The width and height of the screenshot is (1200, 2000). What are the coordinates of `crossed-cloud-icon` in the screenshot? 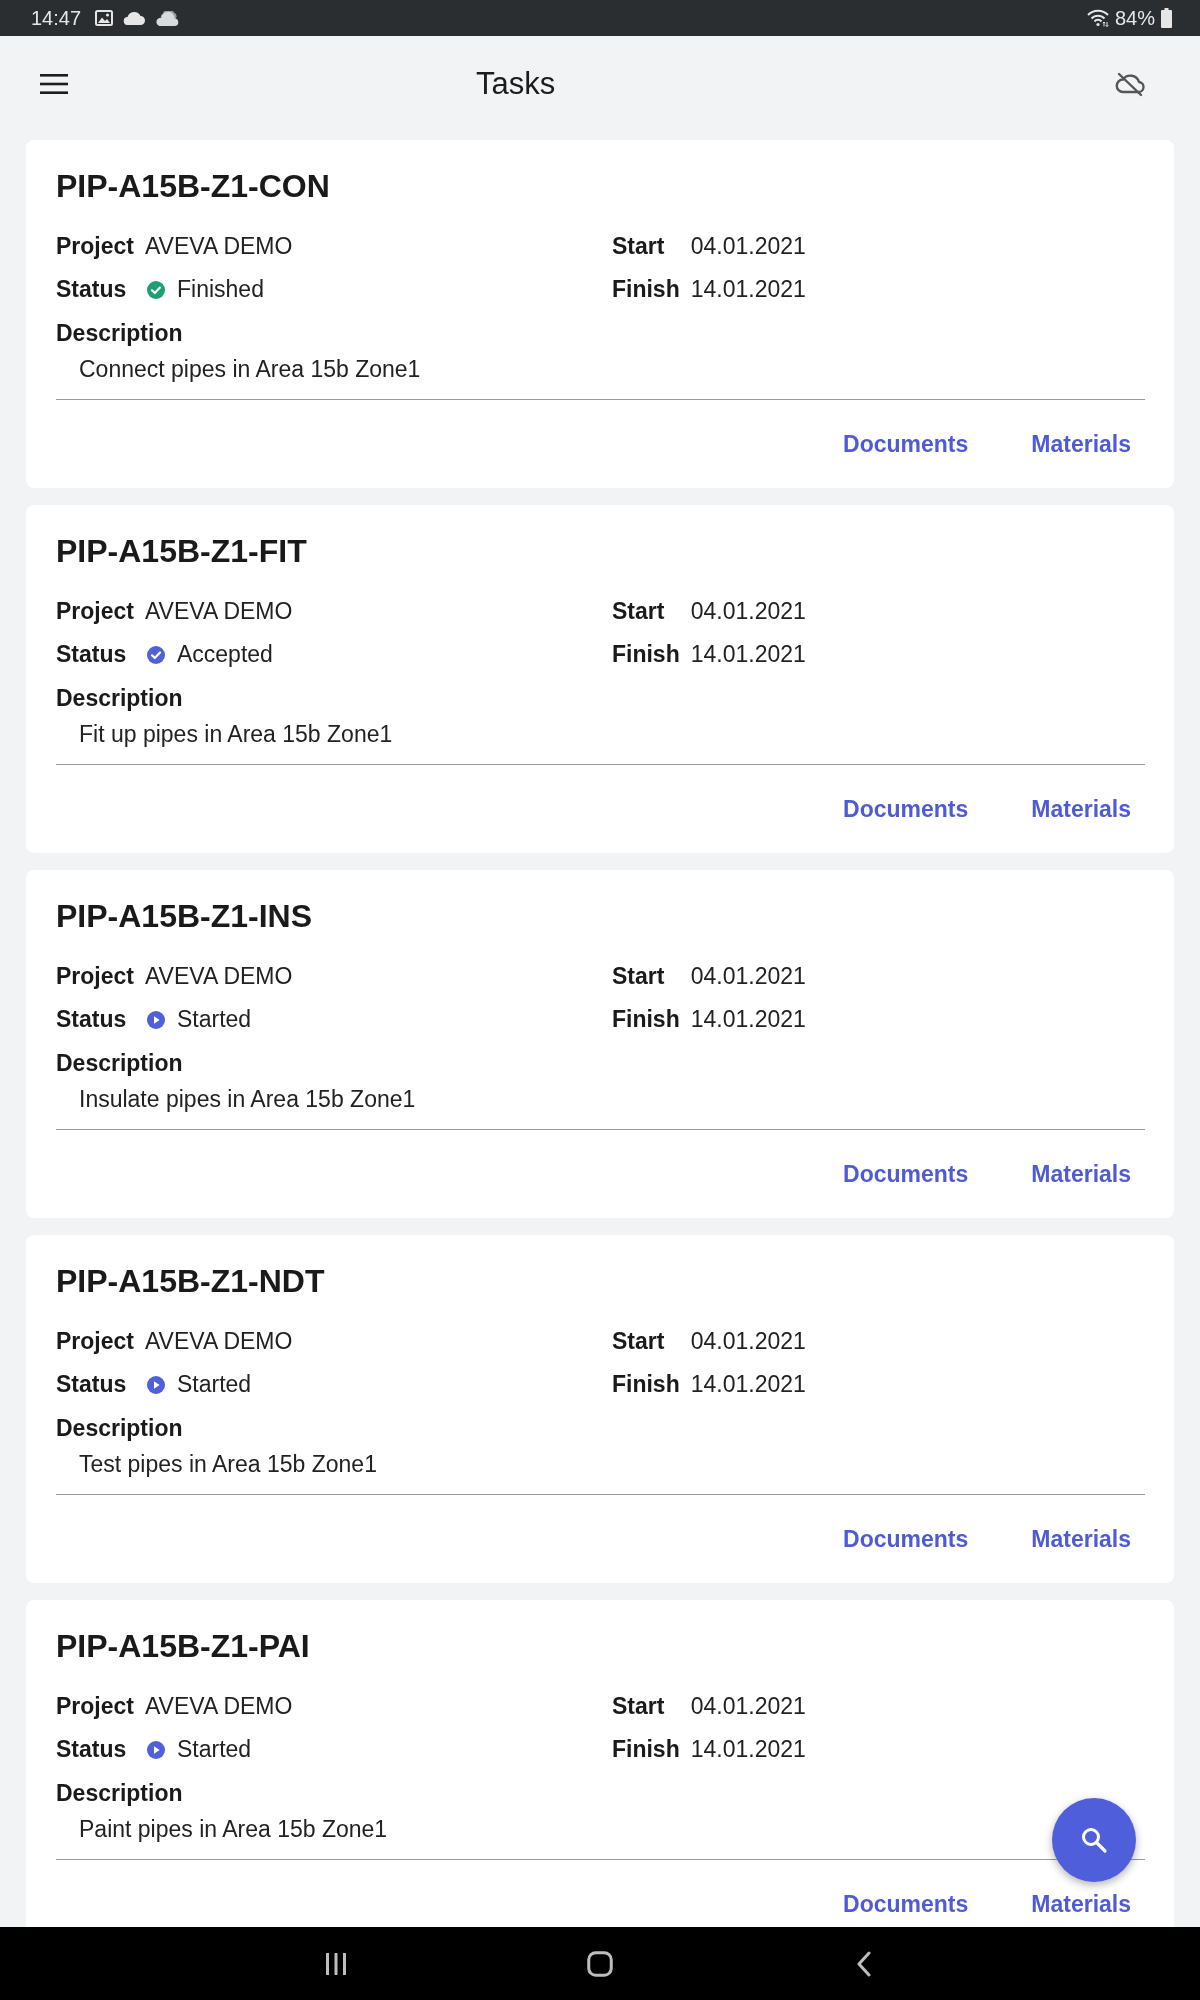 It's located at (1130, 84).